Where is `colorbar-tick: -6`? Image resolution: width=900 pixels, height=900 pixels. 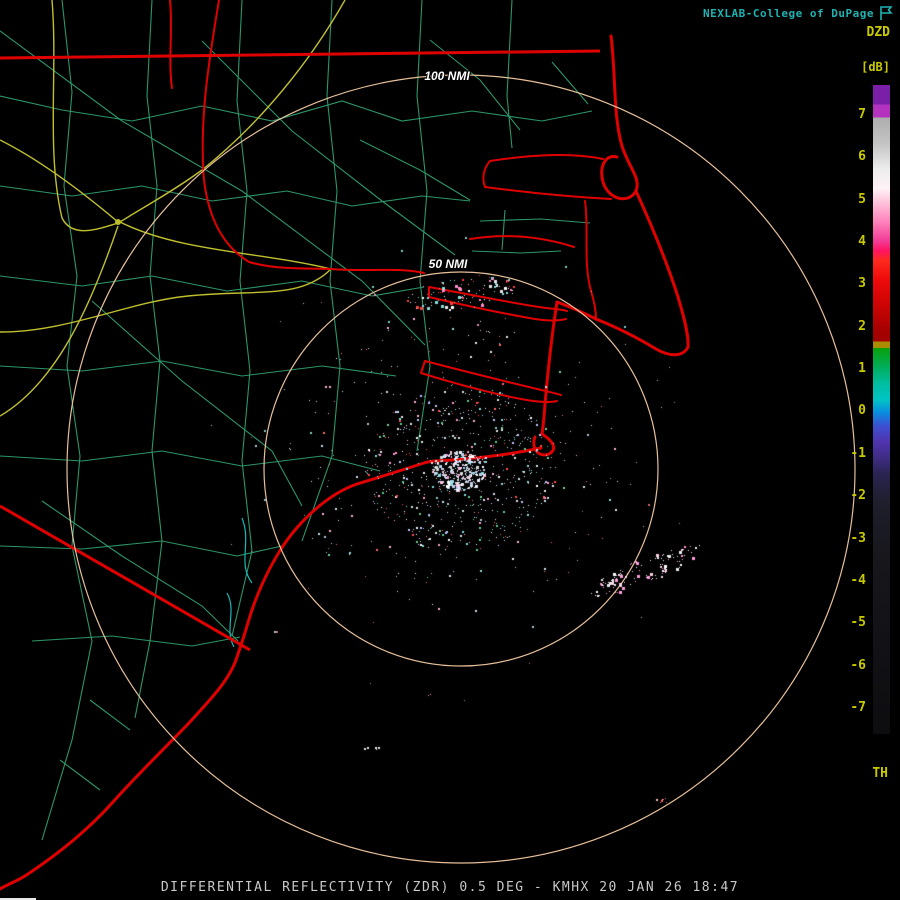 colorbar-tick: -6 is located at coordinates (858, 665).